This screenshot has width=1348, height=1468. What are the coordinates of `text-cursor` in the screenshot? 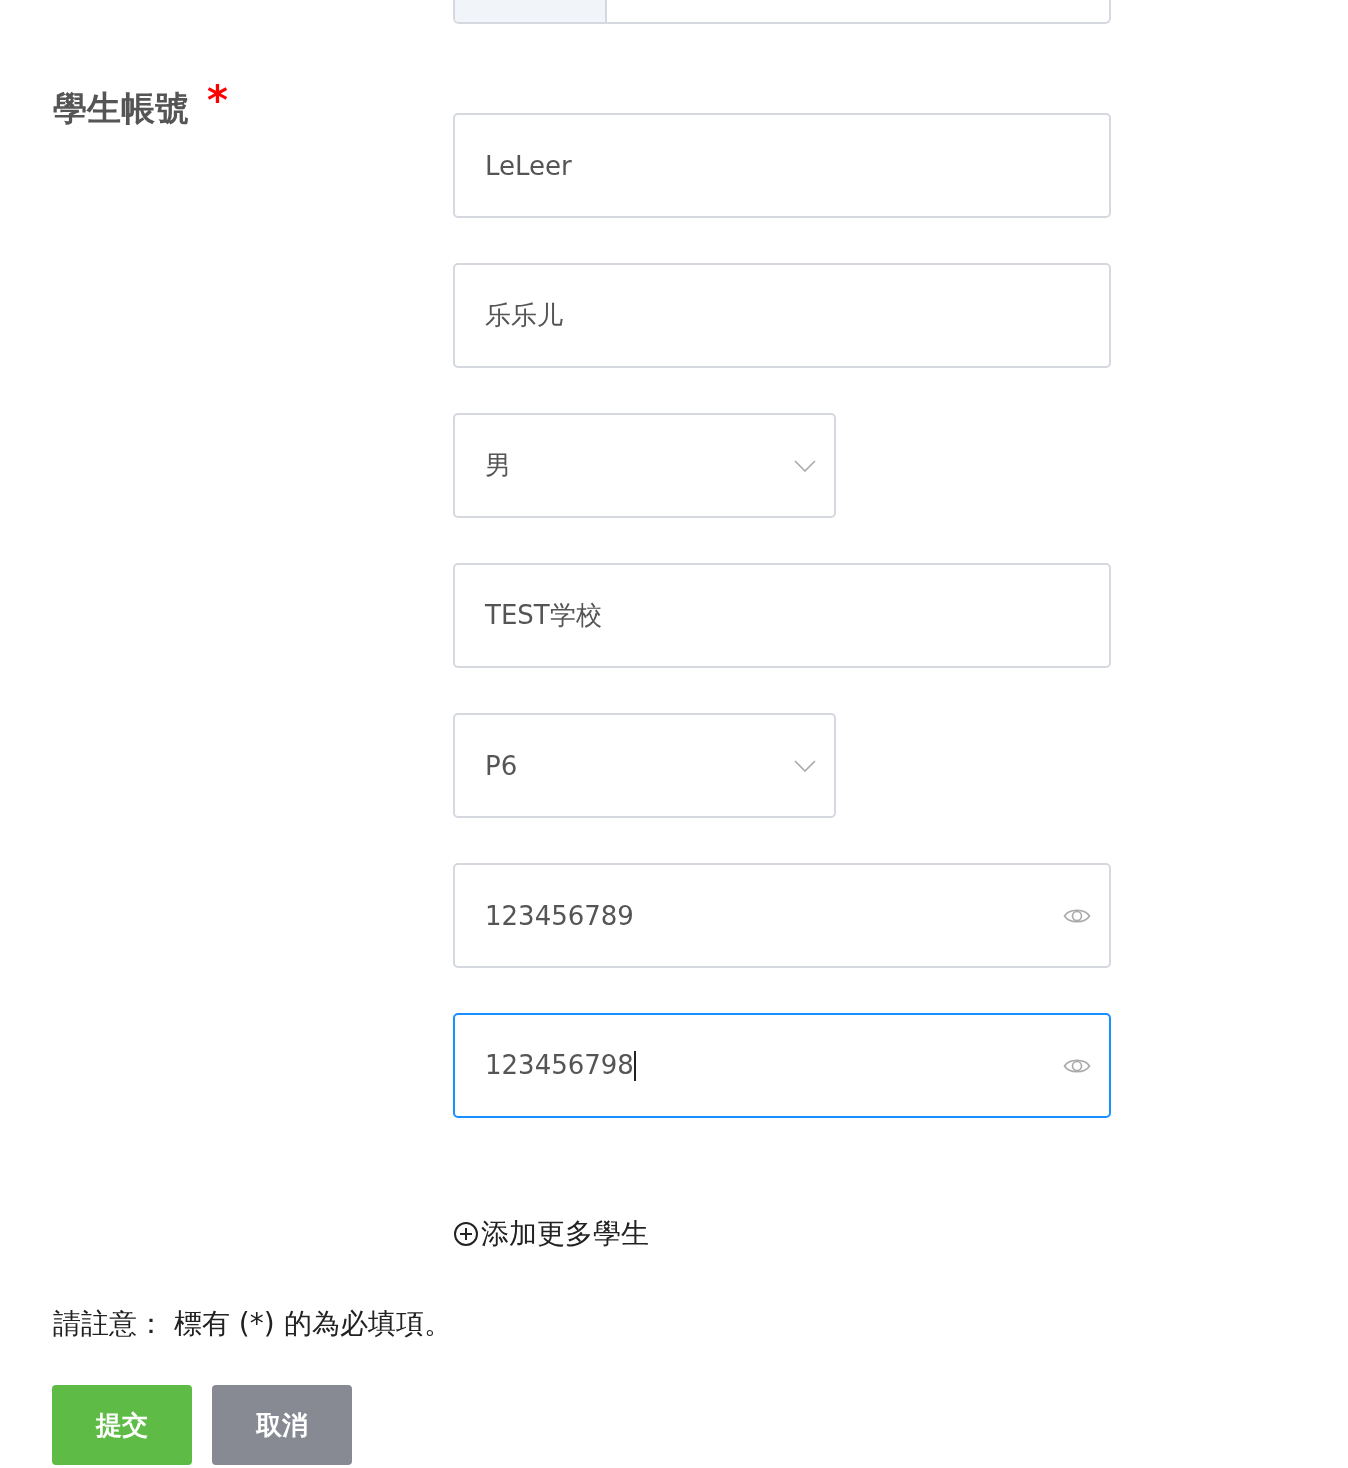 It's located at (634, 1066).